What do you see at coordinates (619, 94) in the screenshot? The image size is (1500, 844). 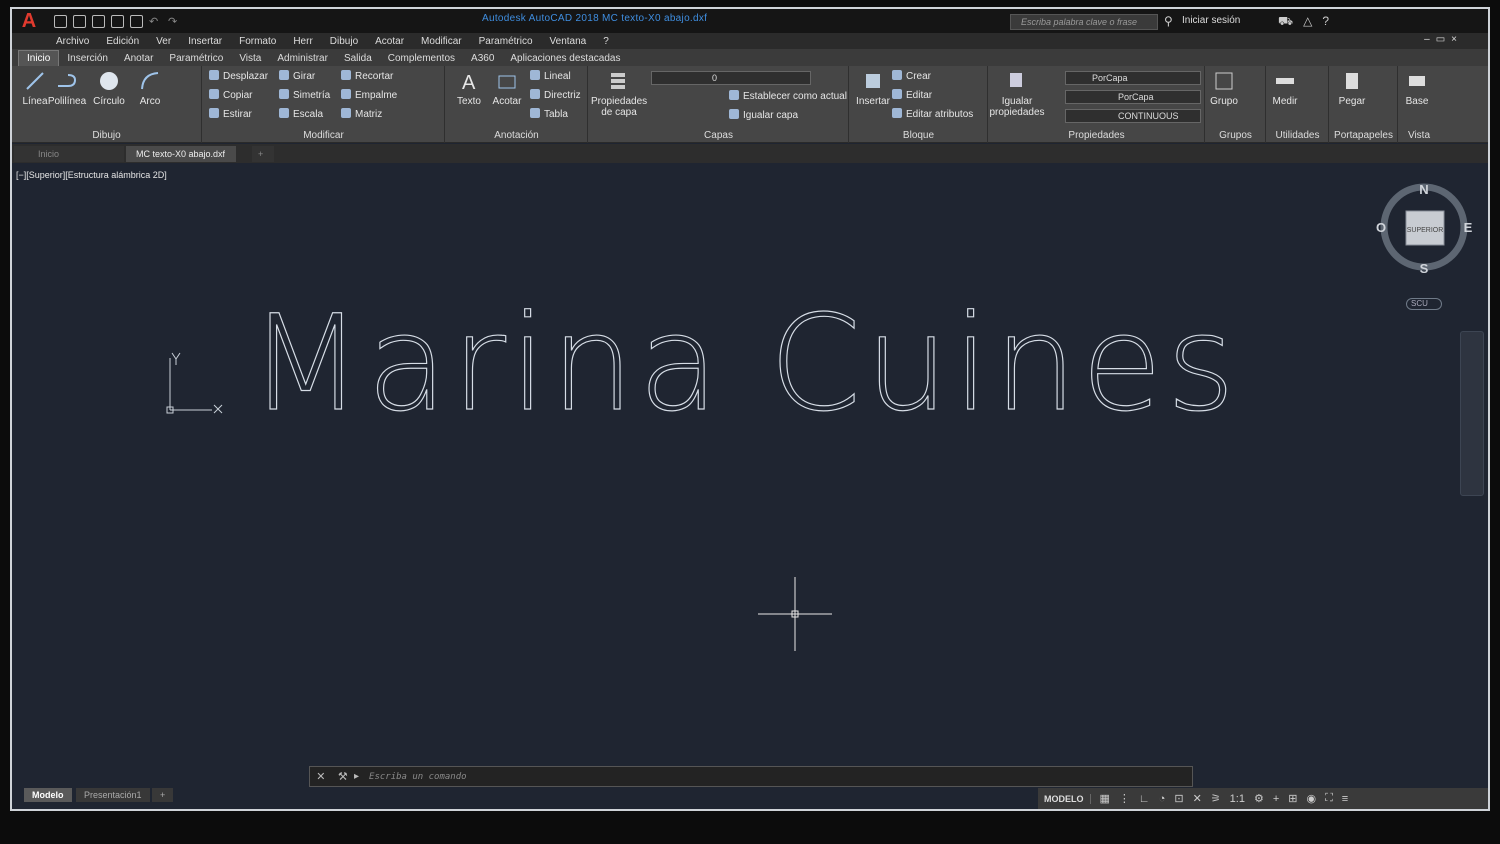 I see `propiedades-capa-button: Propiedades de capa` at bounding box center [619, 94].